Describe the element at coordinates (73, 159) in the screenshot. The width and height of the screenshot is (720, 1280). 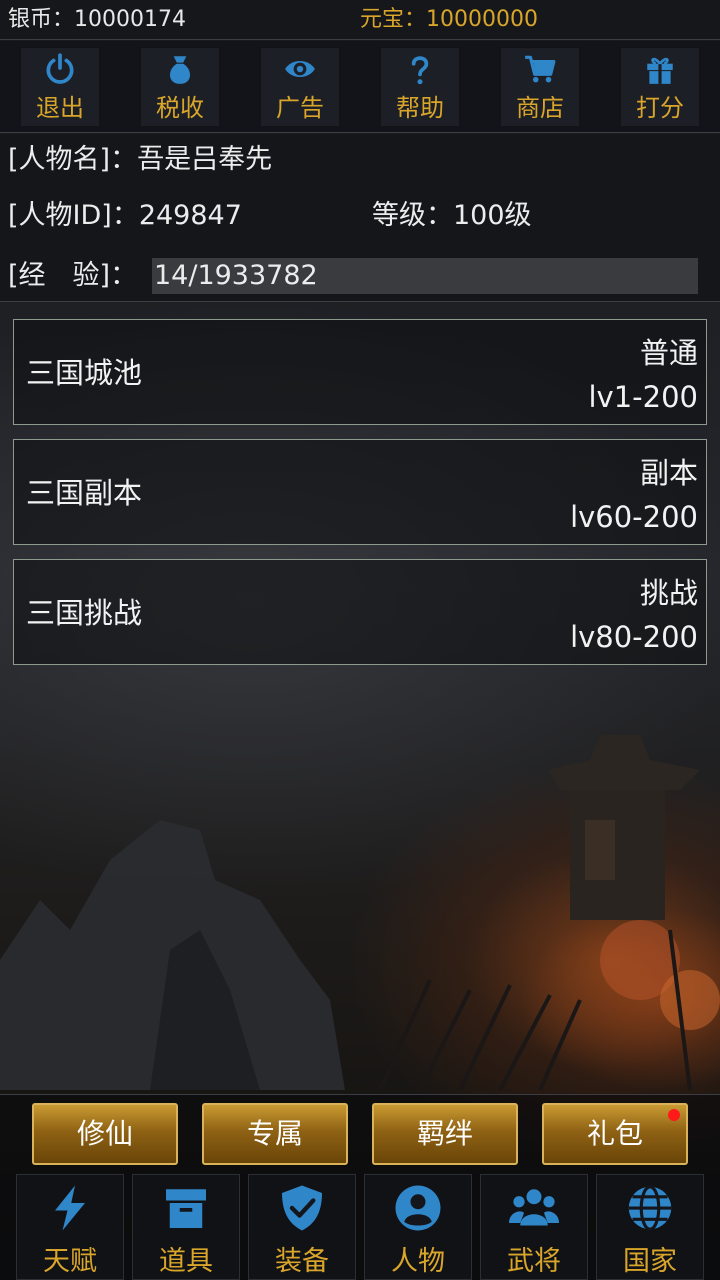
I see `character-name-label: [人物名]：` at that location.